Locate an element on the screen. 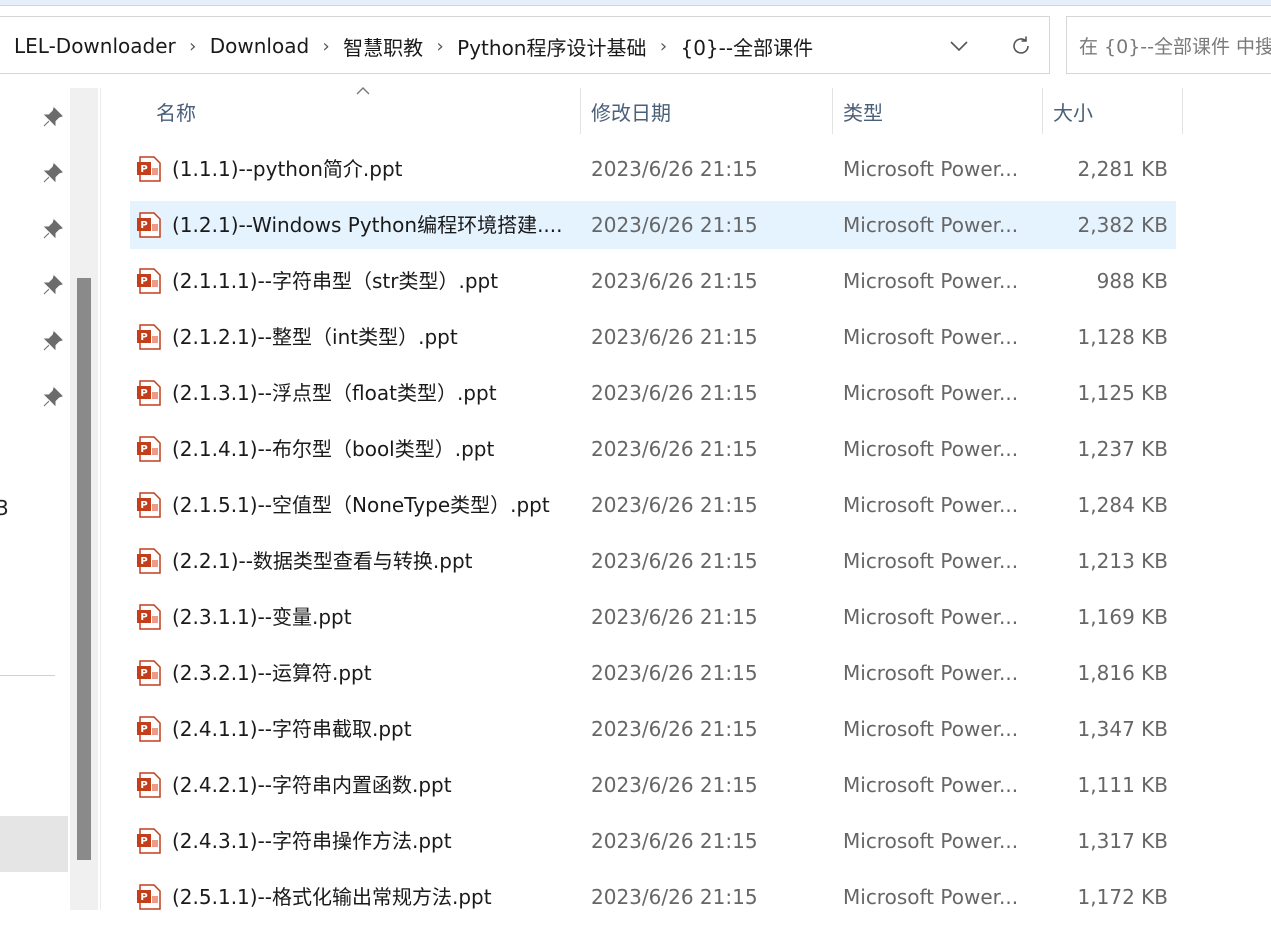 The image size is (1271, 946). file-name: (2.3.1.1)--变量.ppt is located at coordinates (262, 617).